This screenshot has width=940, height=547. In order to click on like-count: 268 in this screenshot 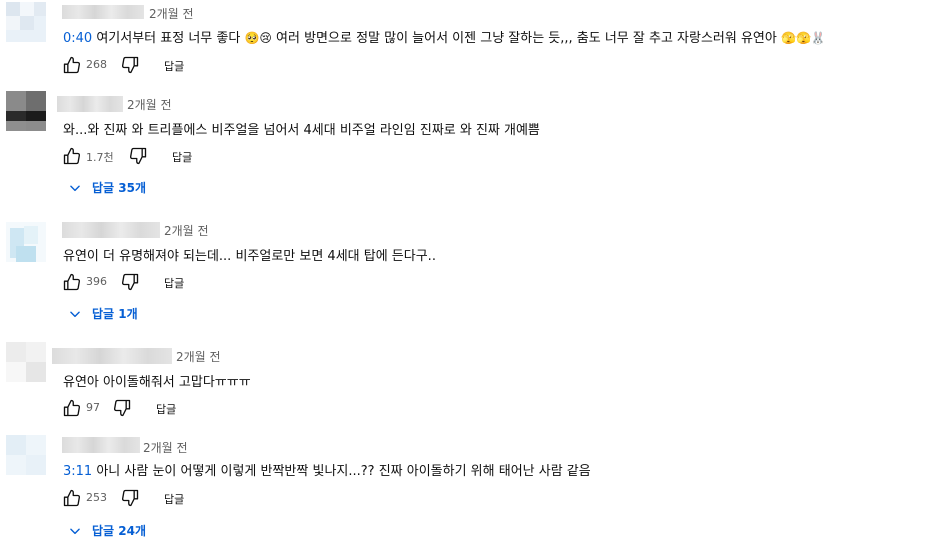, I will do `click(96, 64)`.